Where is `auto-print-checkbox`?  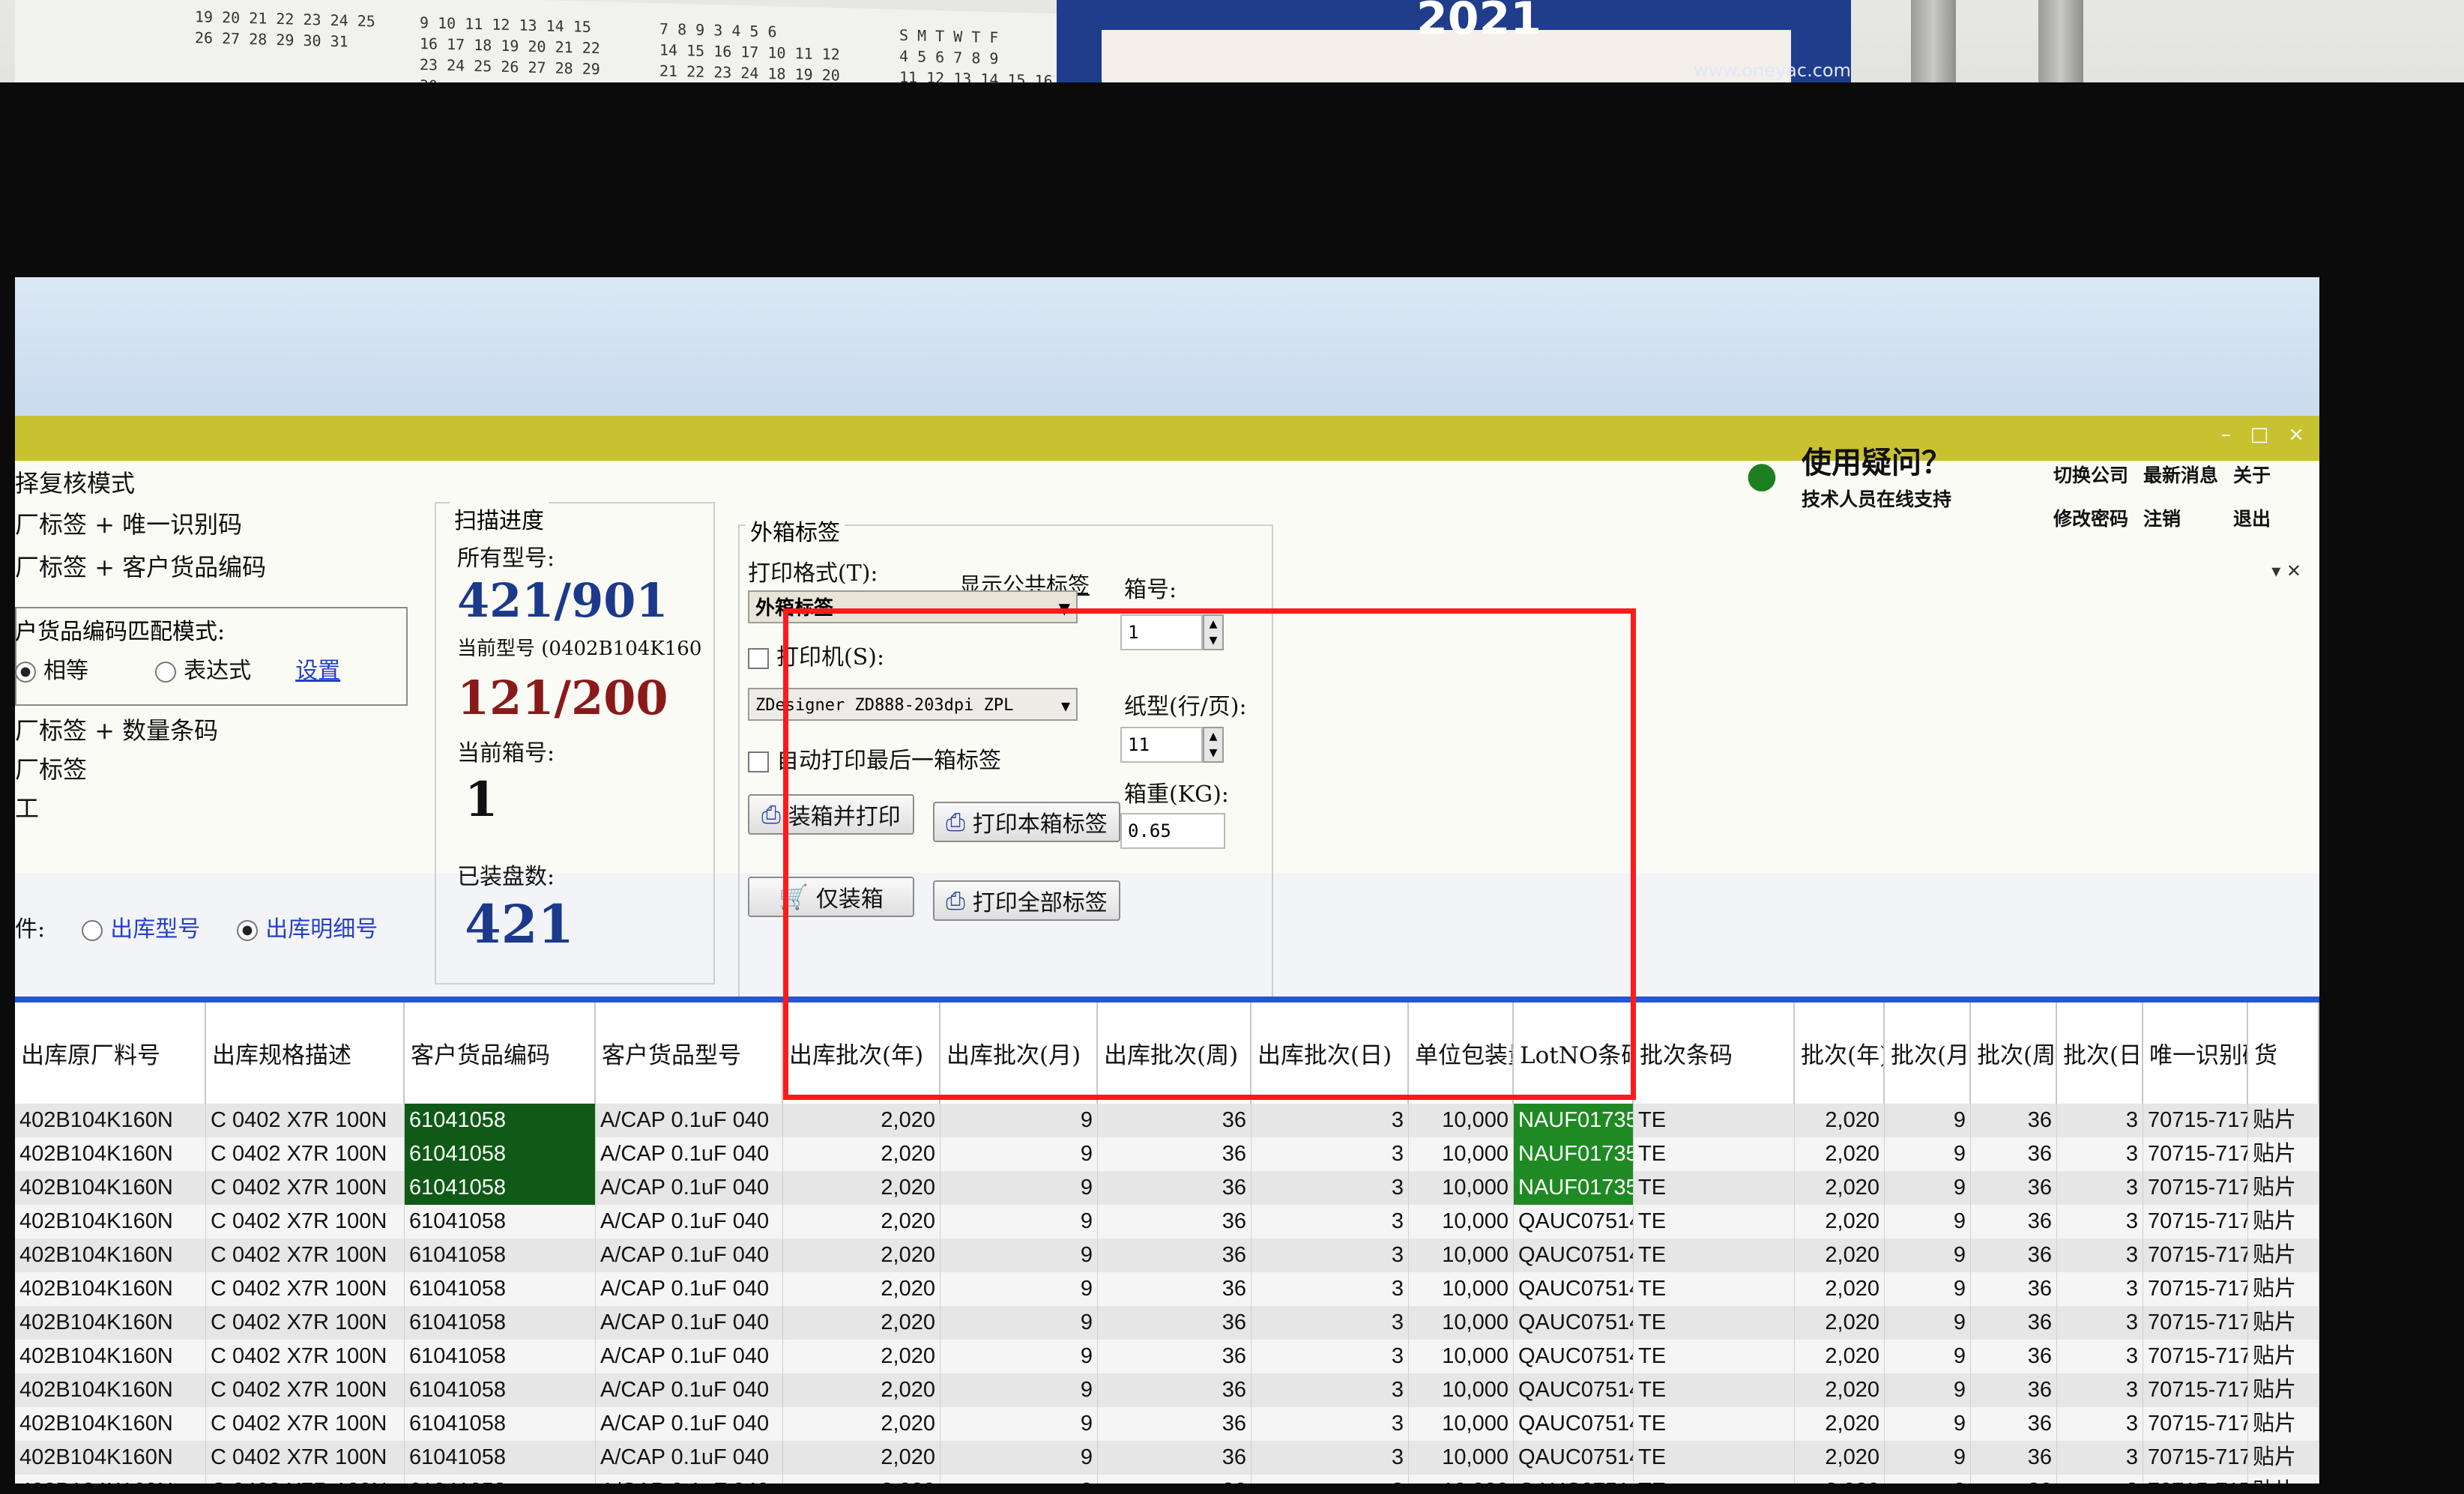 auto-print-checkbox is located at coordinates (758, 762).